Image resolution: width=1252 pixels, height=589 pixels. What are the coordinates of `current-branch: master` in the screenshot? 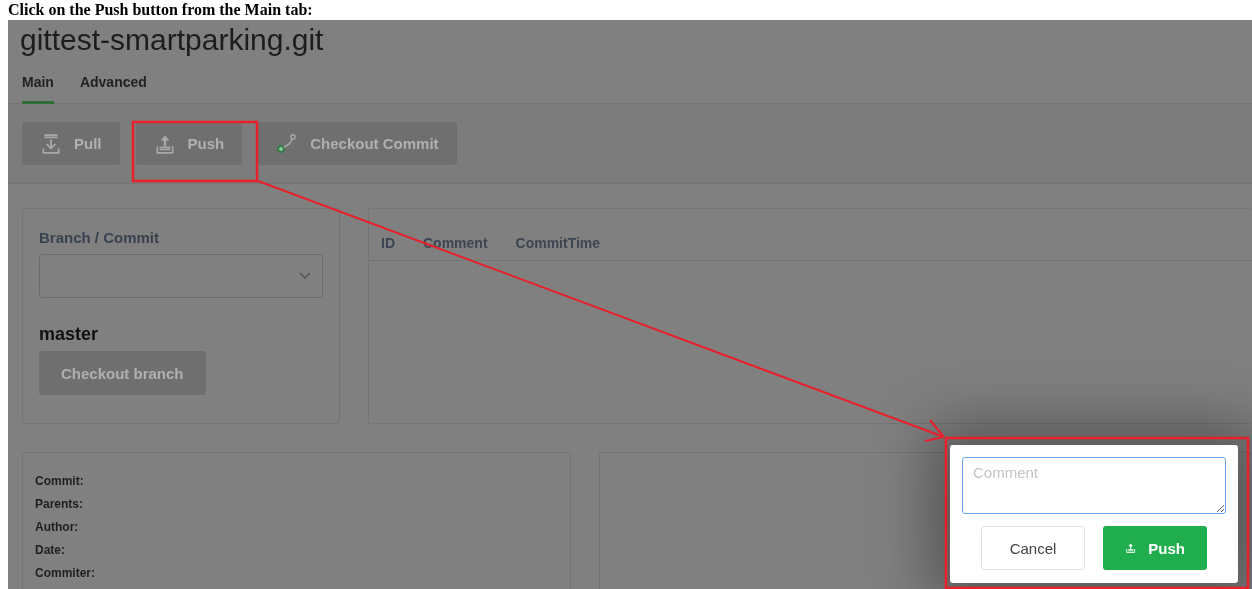 It's located at (69, 334).